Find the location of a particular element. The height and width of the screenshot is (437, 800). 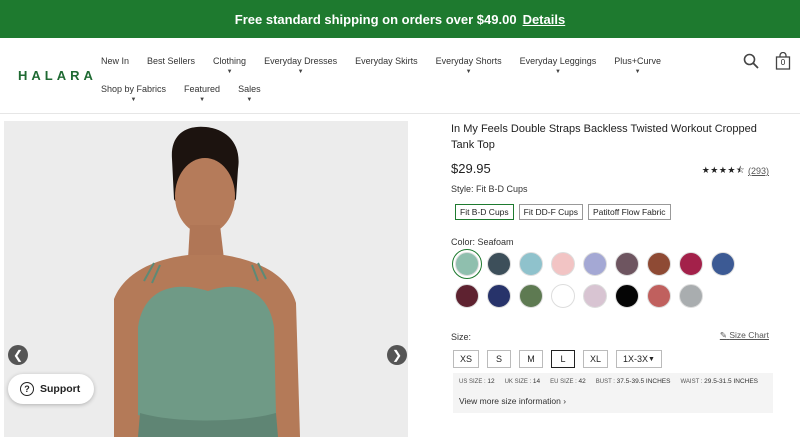

nav-item-plus-curve: Plus+Curve ▼ is located at coordinates (638, 65).